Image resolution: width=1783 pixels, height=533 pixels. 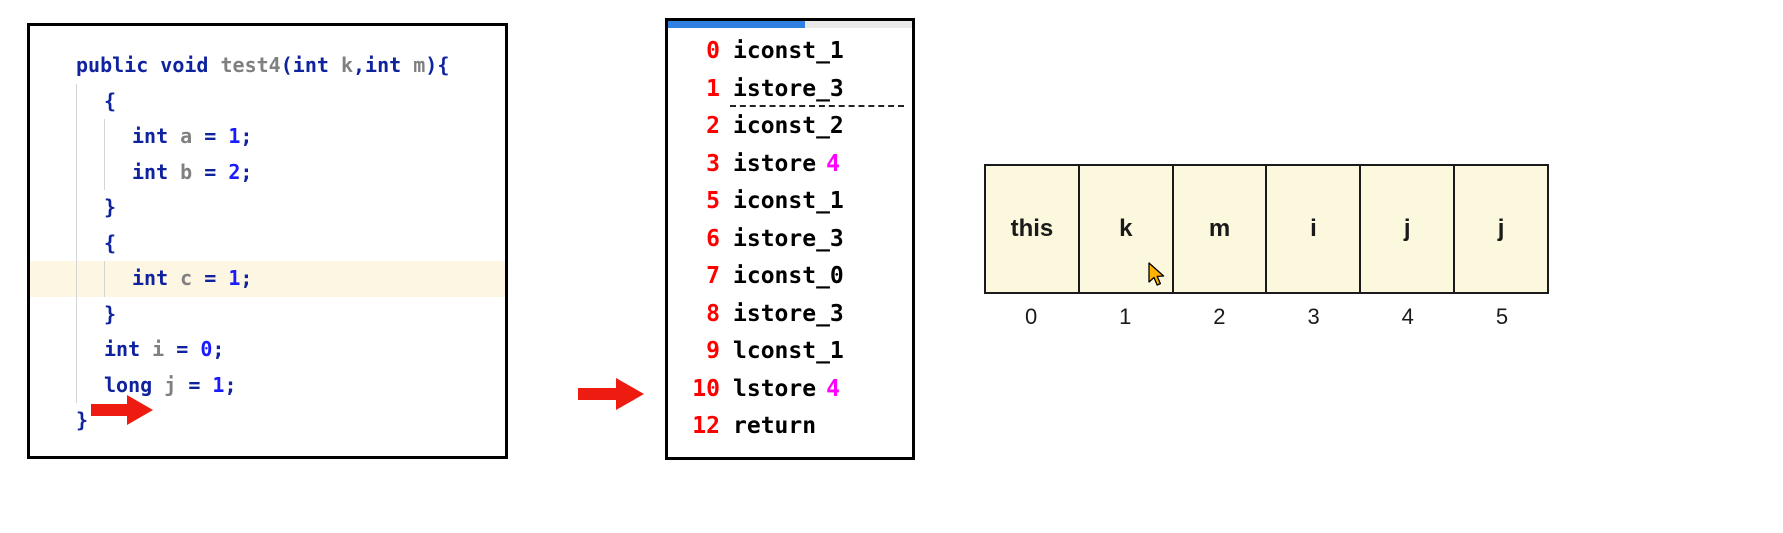 I want to click on local-variable-slot-index: 3, so click(x=1313, y=316).